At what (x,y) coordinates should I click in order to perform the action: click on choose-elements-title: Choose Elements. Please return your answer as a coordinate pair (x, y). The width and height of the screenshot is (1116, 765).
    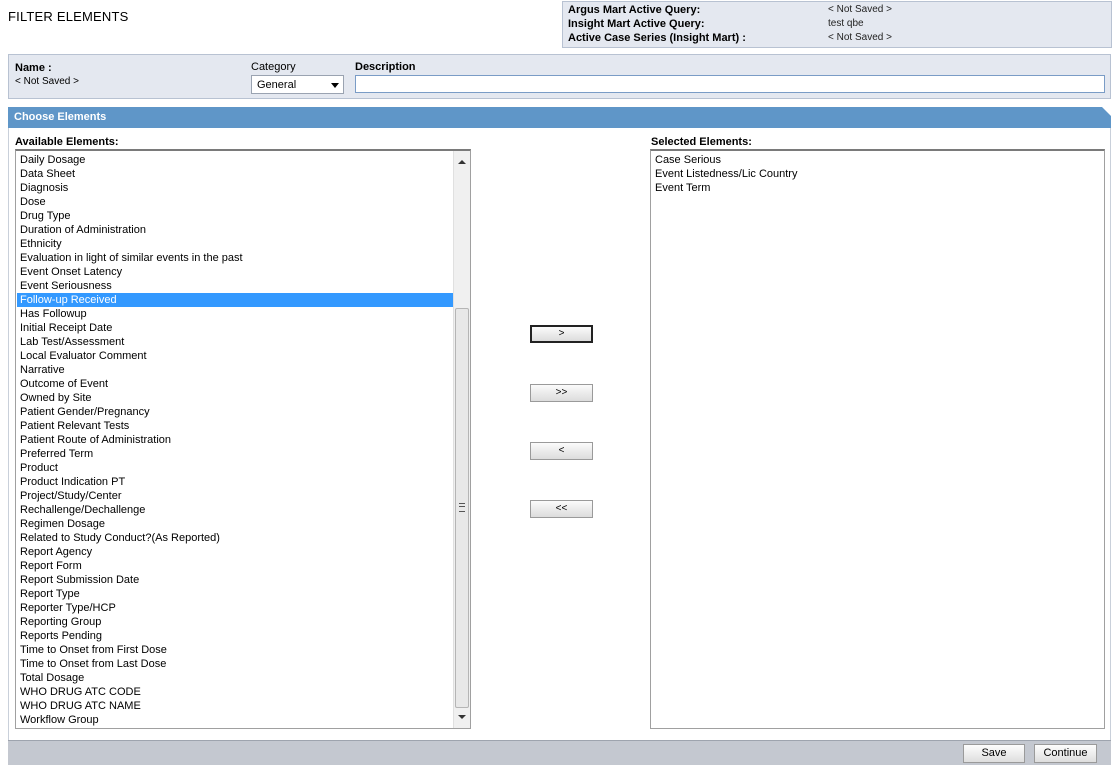
    Looking at the image, I should click on (60, 117).